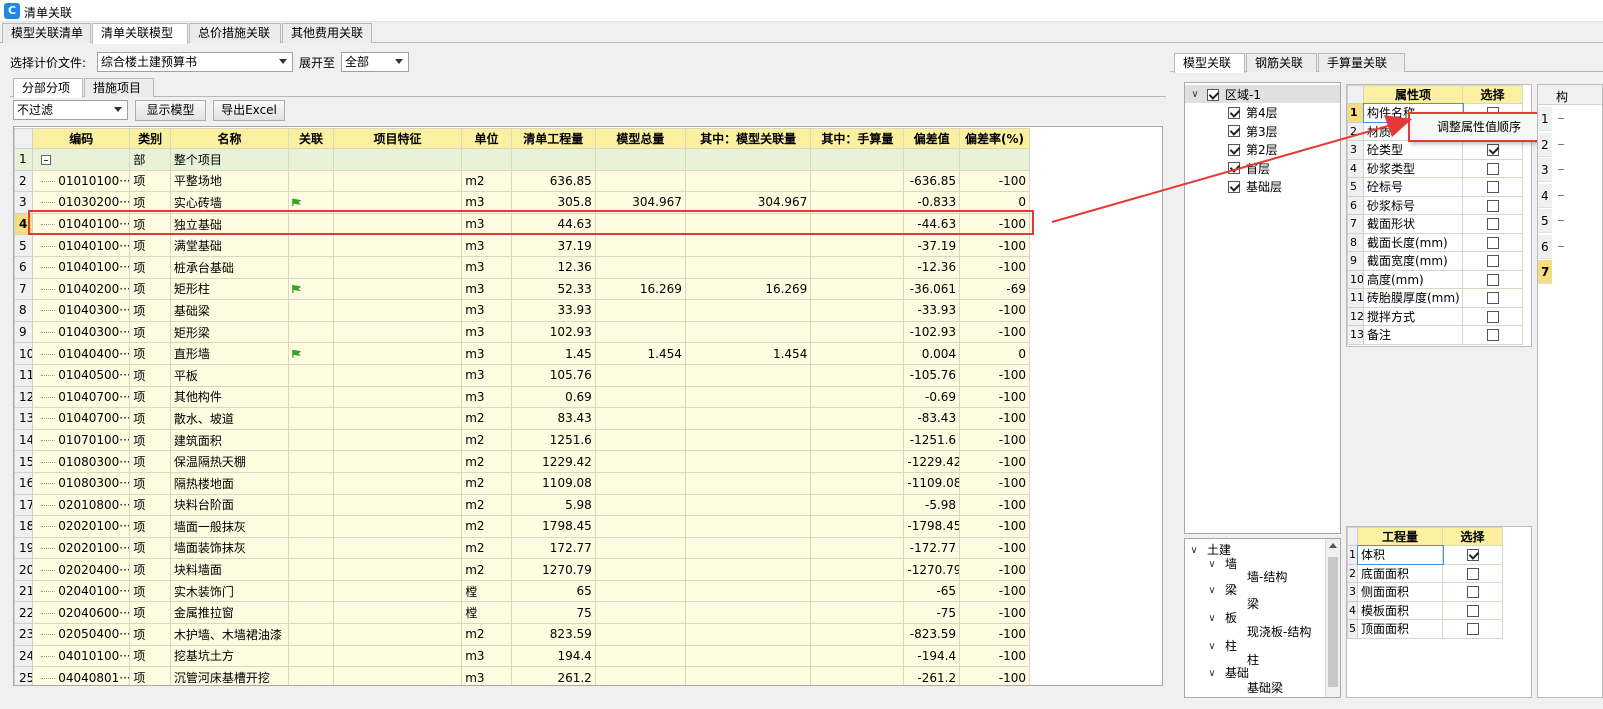 This screenshot has width=1603, height=709. Describe the element at coordinates (229, 245) in the screenshot. I see `cell-name: 满堂基础` at that location.